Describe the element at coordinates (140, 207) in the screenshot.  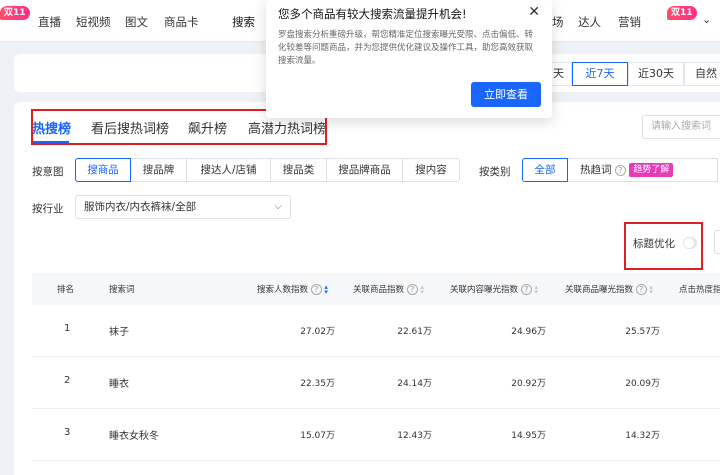
I see `industry-value: 服饰内衣/内衣裤袜/全部` at that location.